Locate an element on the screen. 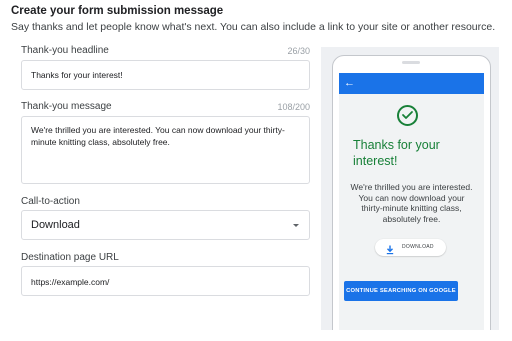 The image size is (512, 341). download-button: DOWNLOAD is located at coordinates (410, 247).